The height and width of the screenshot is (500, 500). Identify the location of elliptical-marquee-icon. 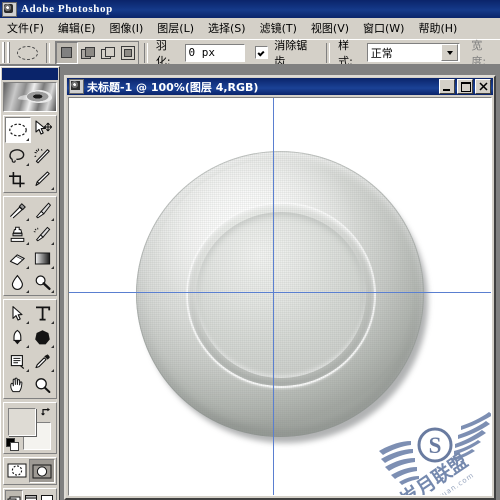
(28, 53).